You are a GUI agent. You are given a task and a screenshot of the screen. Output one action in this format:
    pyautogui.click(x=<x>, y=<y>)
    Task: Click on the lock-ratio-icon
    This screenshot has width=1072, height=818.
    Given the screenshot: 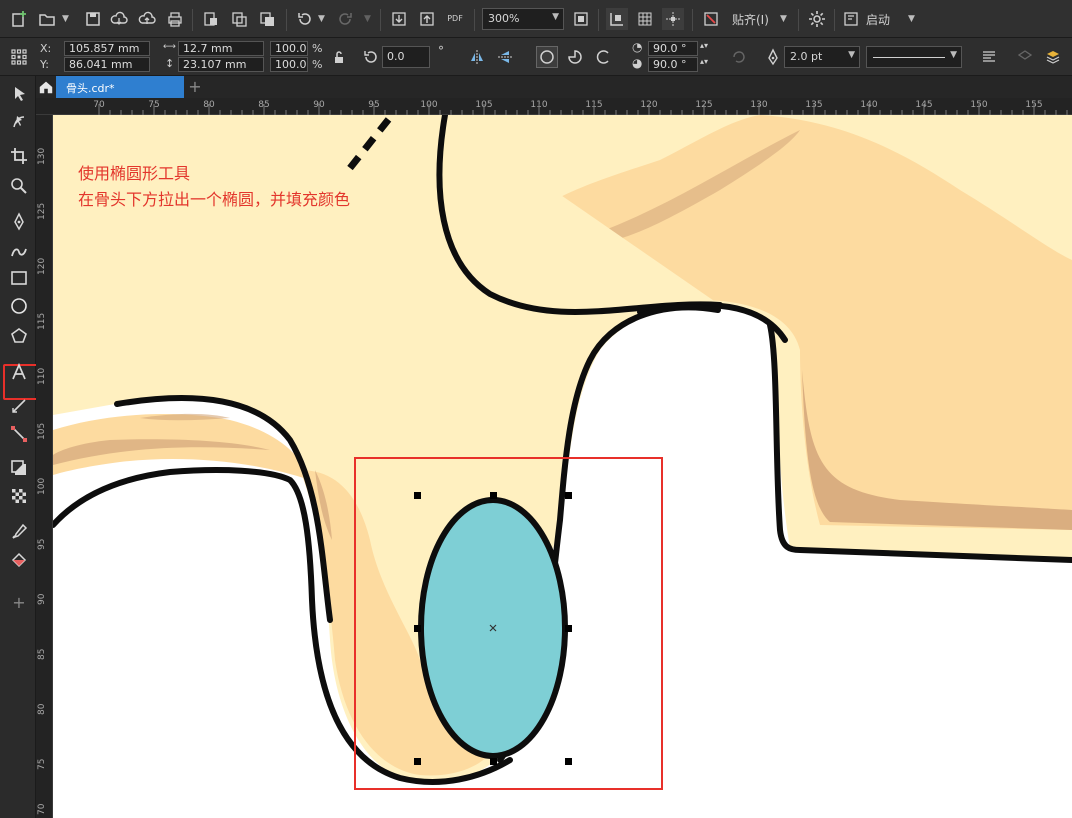 What is the action you would take?
    pyautogui.click(x=339, y=57)
    